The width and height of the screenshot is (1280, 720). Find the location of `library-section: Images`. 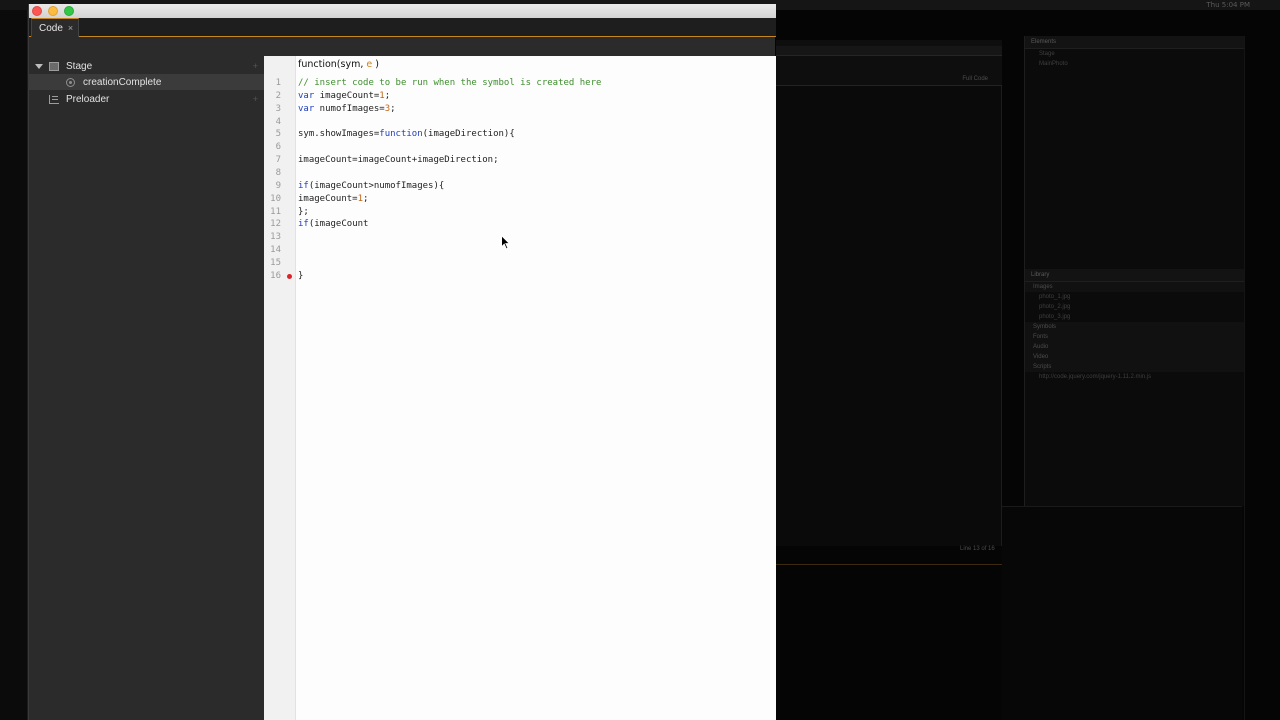

library-section: Images is located at coordinates (1134, 287).